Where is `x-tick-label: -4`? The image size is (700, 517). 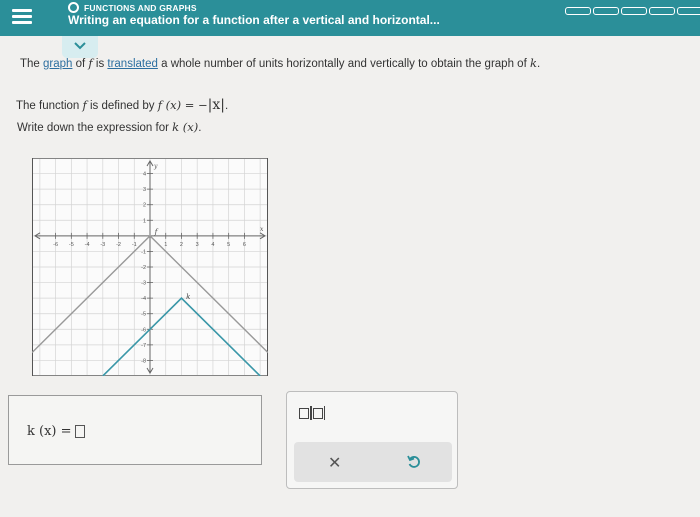
x-tick-label: -4 is located at coordinates (87, 245).